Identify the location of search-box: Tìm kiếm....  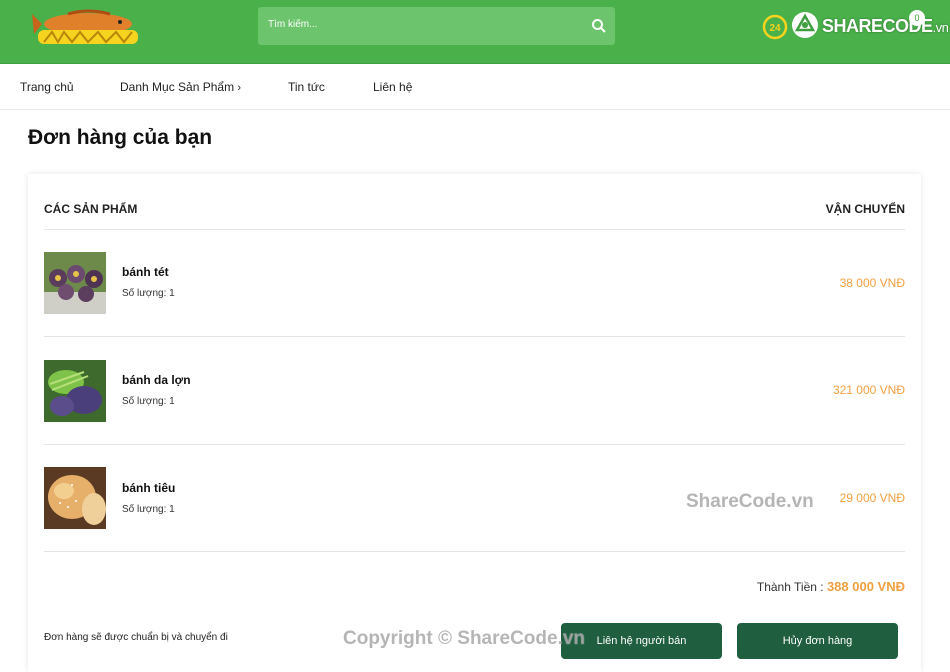
(436, 26).